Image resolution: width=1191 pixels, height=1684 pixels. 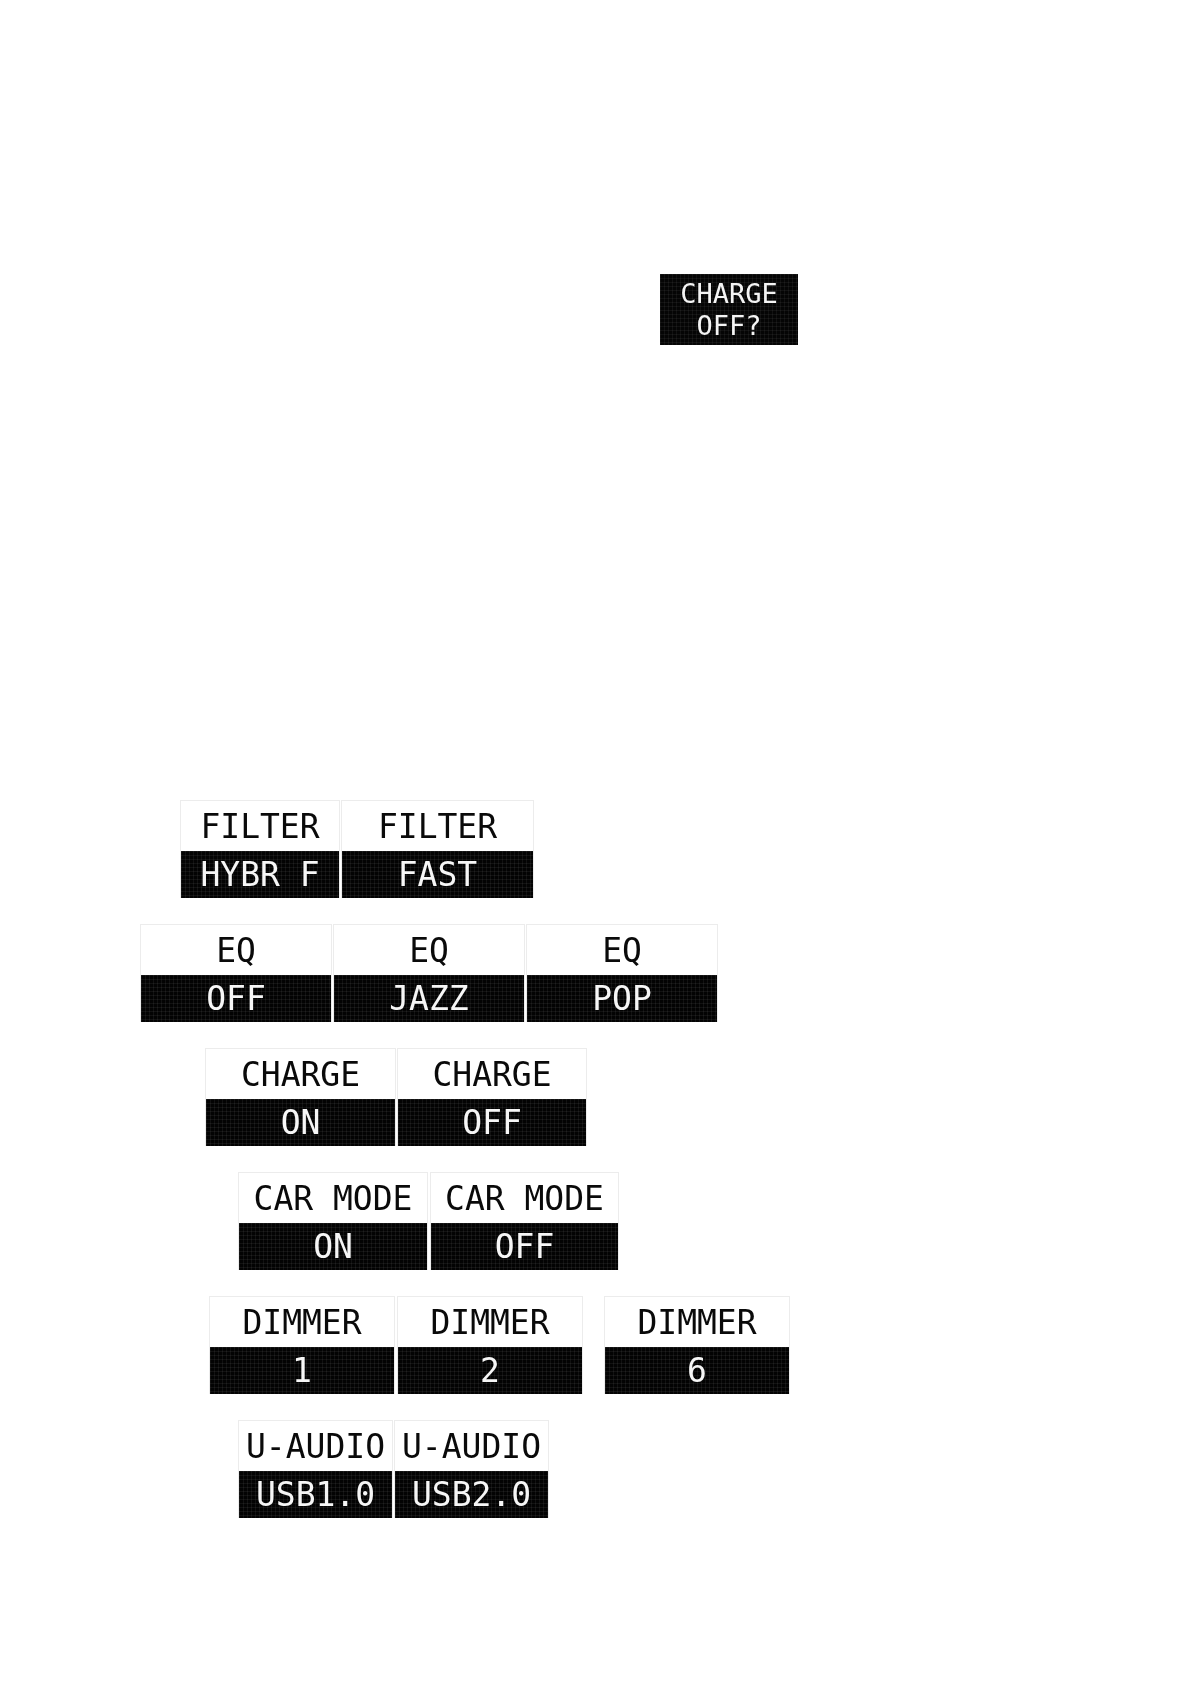 What do you see at coordinates (471, 1494) in the screenshot?
I see `setting-value: USB2.0` at bounding box center [471, 1494].